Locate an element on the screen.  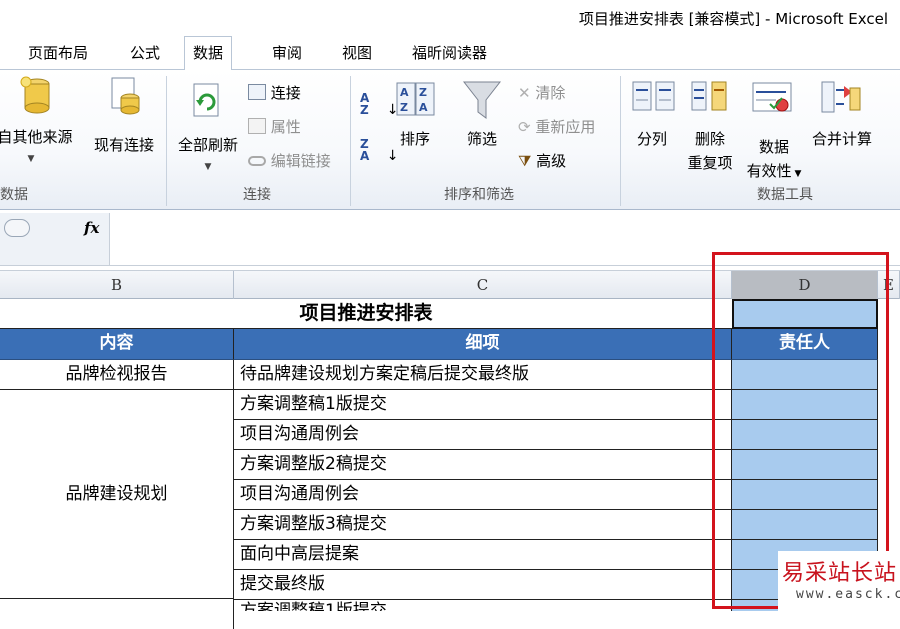
clear-label: 清除 is located at coordinates (550, 93).